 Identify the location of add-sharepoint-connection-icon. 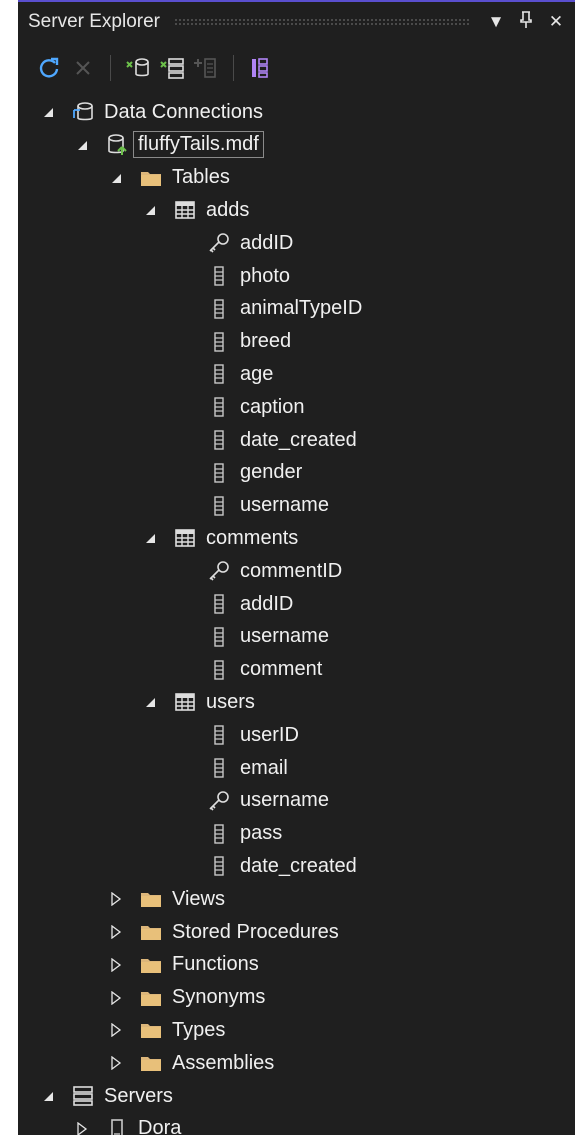
(206, 68).